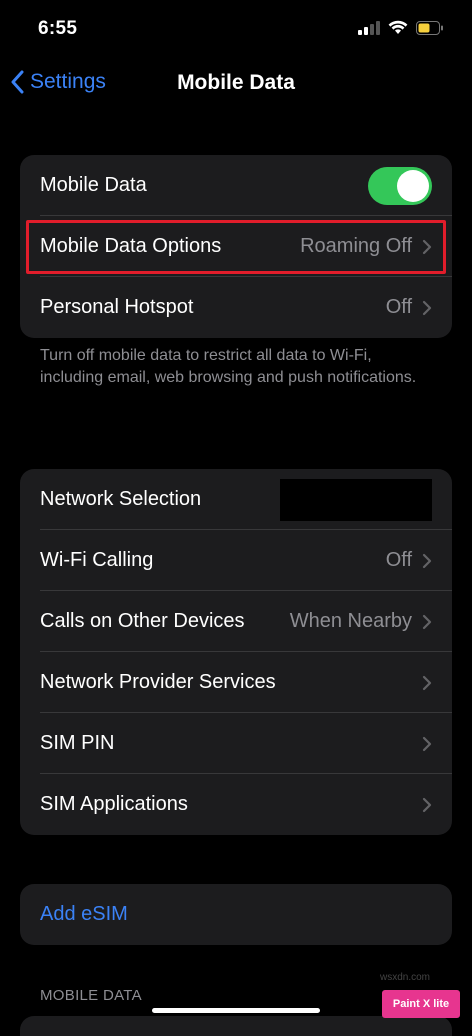 The height and width of the screenshot is (1036, 472). Describe the element at coordinates (236, 1010) in the screenshot. I see `home-indicator` at that location.